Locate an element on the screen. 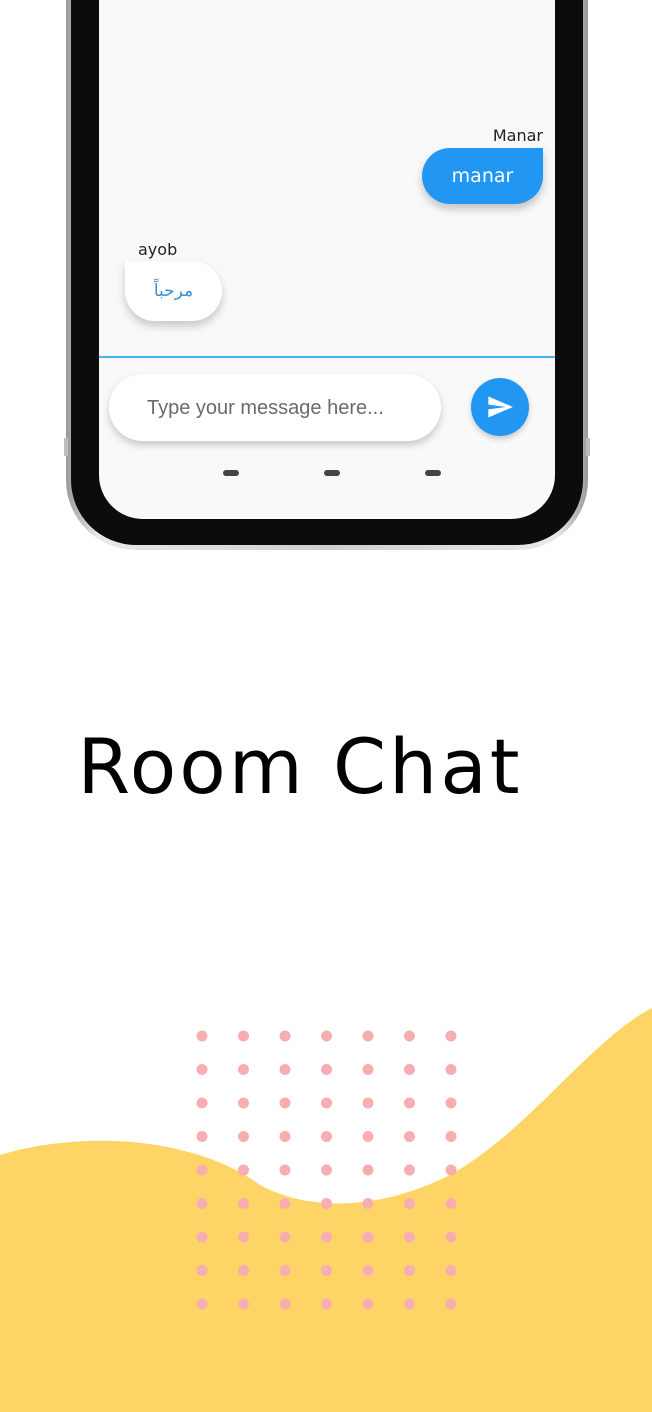  send-icon is located at coordinates (500, 407).